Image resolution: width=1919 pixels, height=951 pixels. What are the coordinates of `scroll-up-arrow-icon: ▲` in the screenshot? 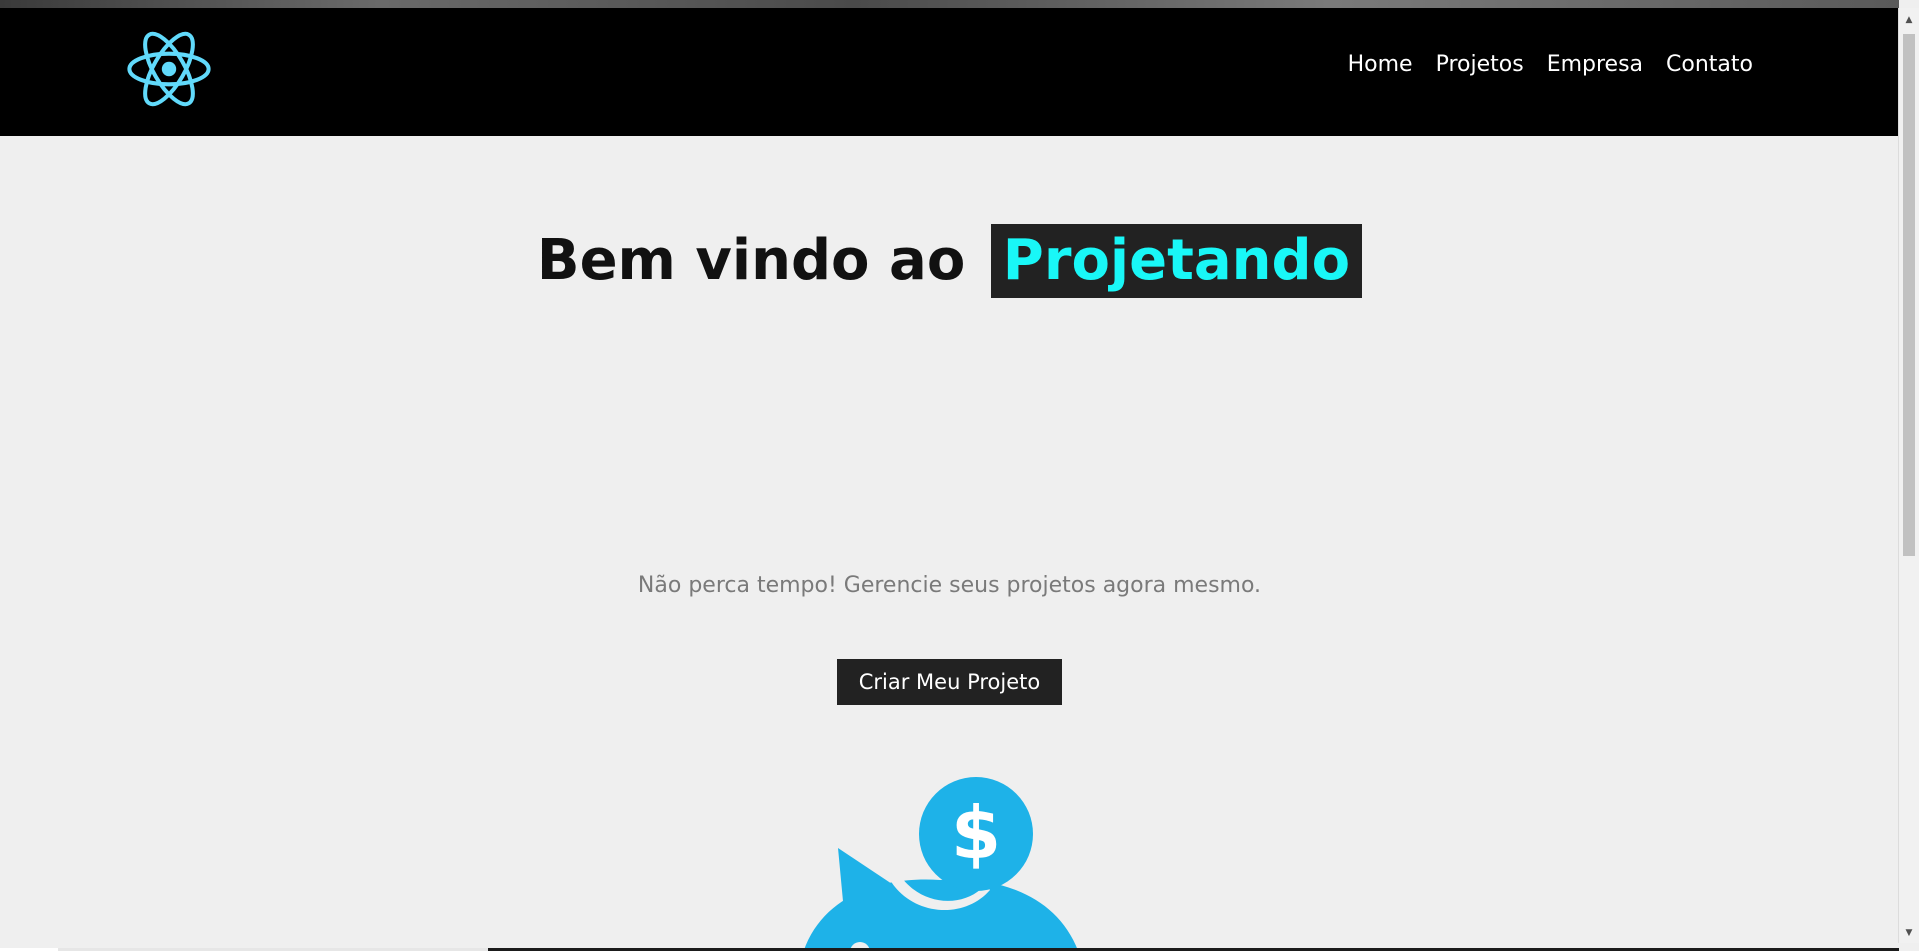 It's located at (1909, 20).